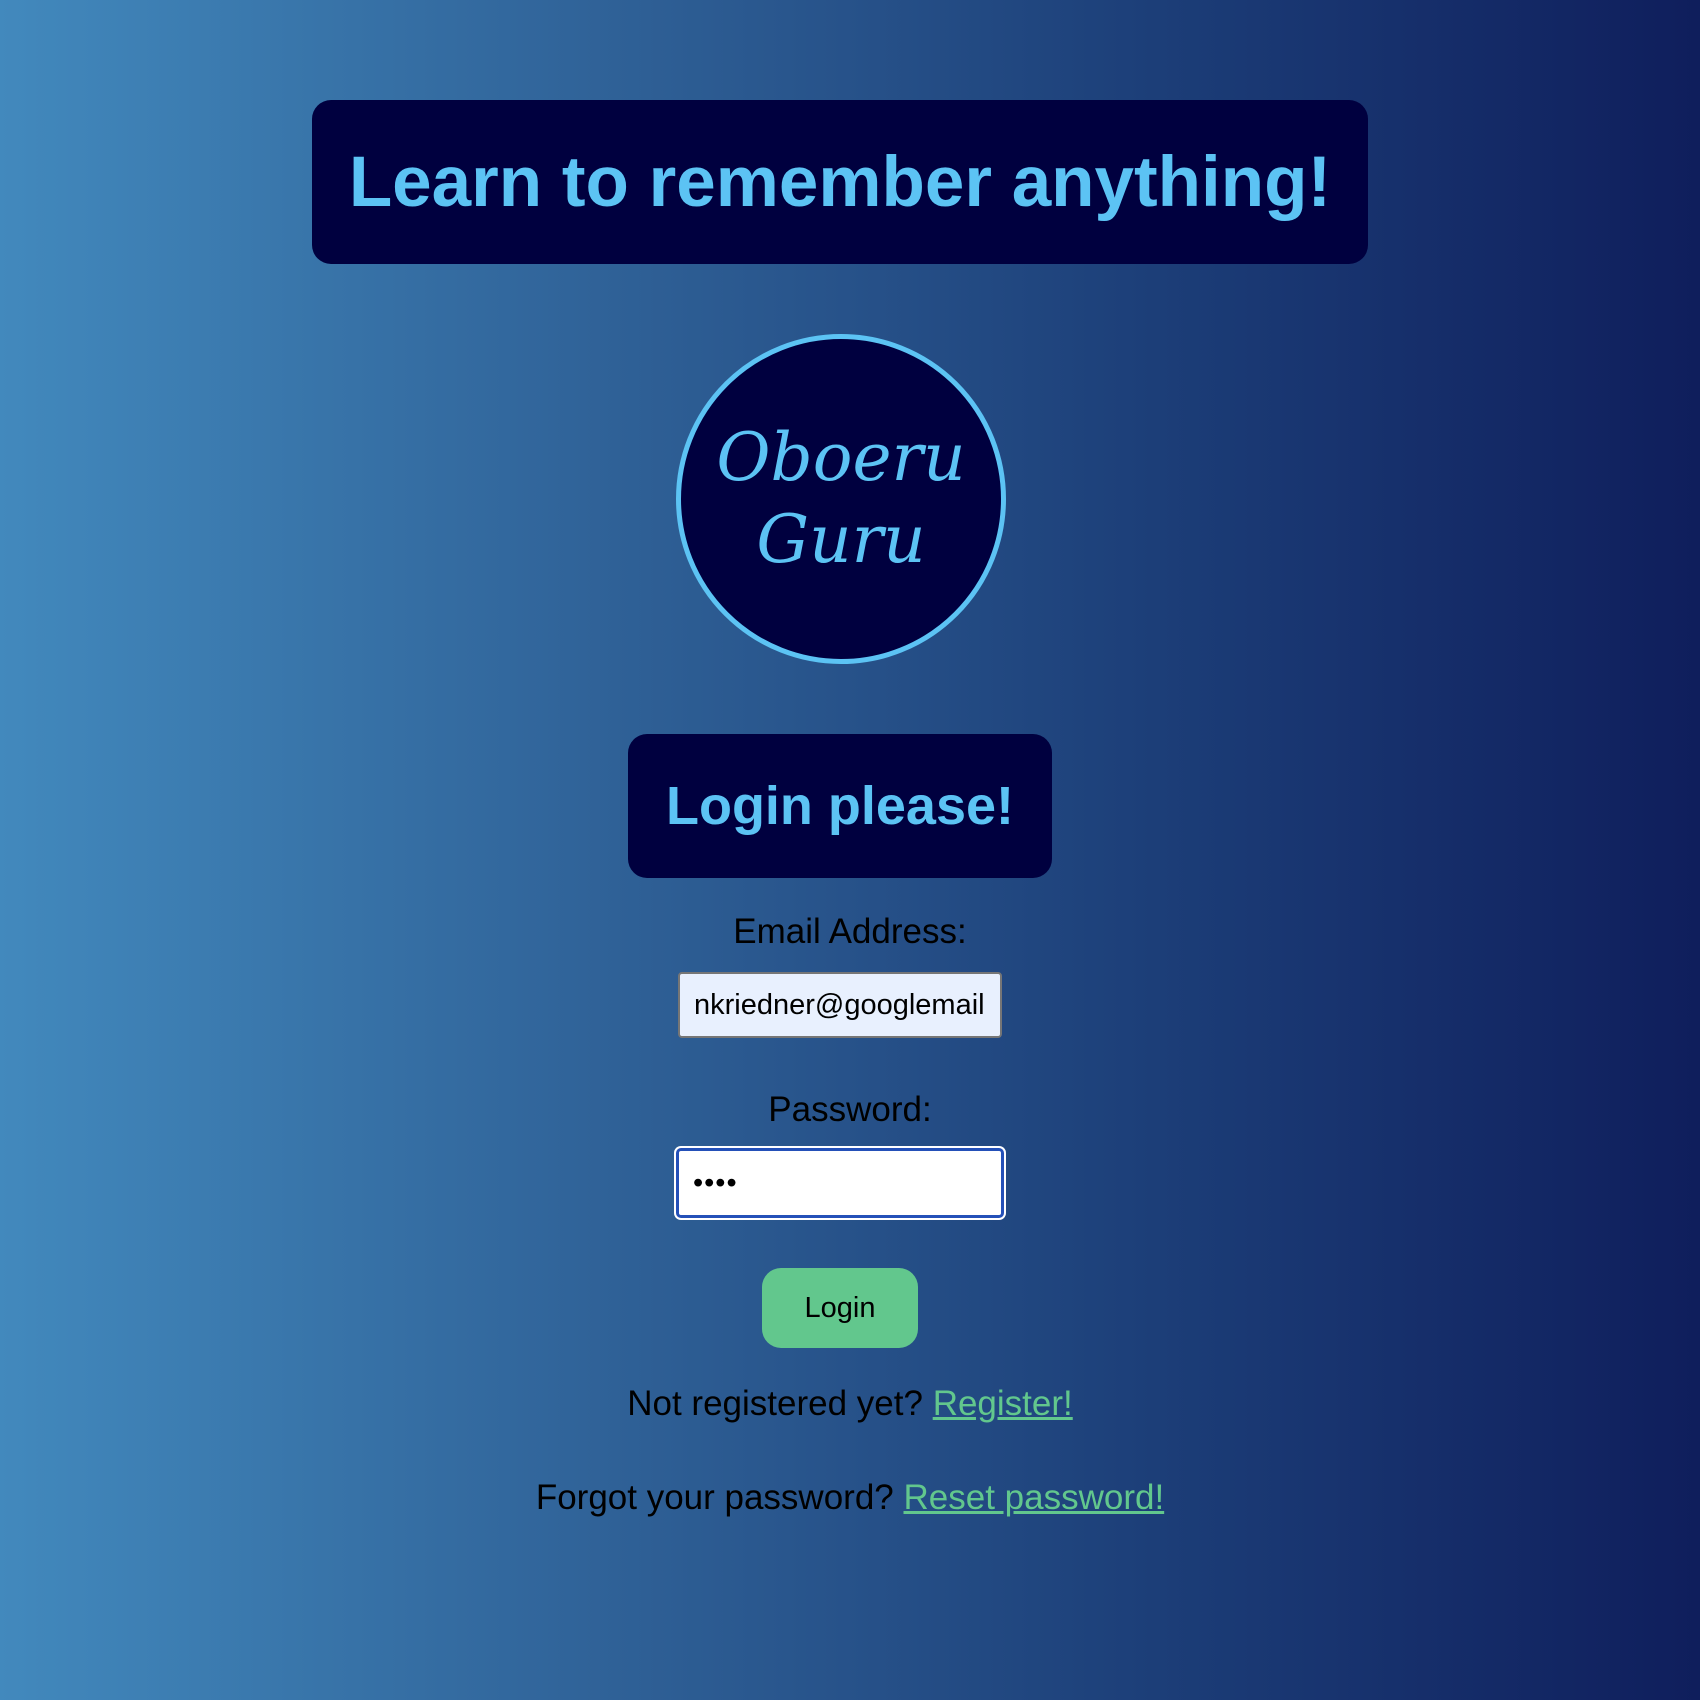  I want to click on reset-prompt-line: Forgot your password? Reset password!, so click(850, 1498).